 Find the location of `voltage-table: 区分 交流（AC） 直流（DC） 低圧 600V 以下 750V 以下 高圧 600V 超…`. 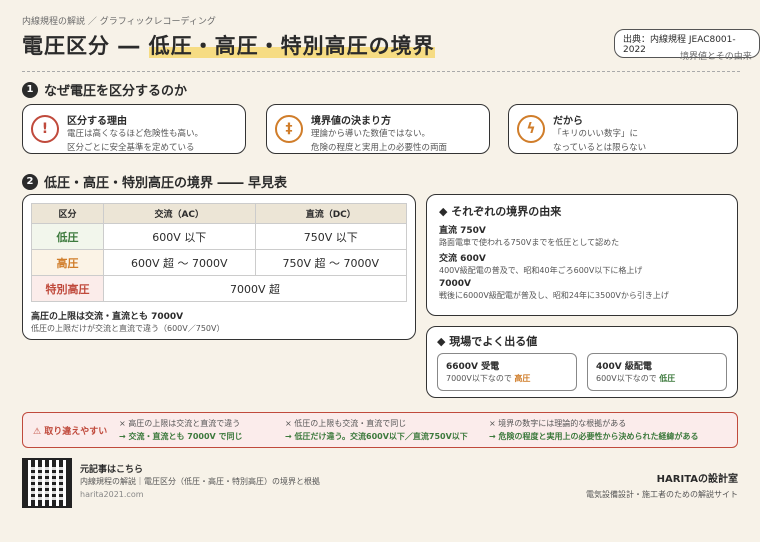

voltage-table: 区分 交流（AC） 直流（DC） 低圧 600V 以下 750V 以下 高圧 600V 超… is located at coordinates (219, 252).